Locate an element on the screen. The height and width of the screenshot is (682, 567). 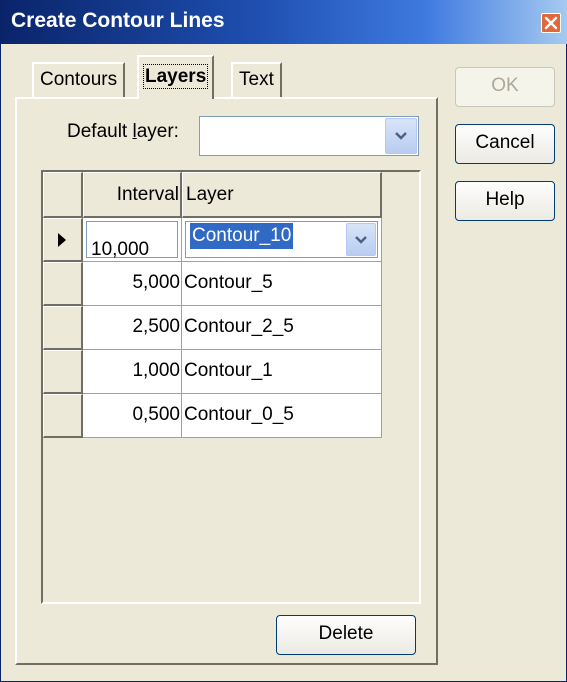
window-title: Create Contour Lines is located at coordinates (118, 20).